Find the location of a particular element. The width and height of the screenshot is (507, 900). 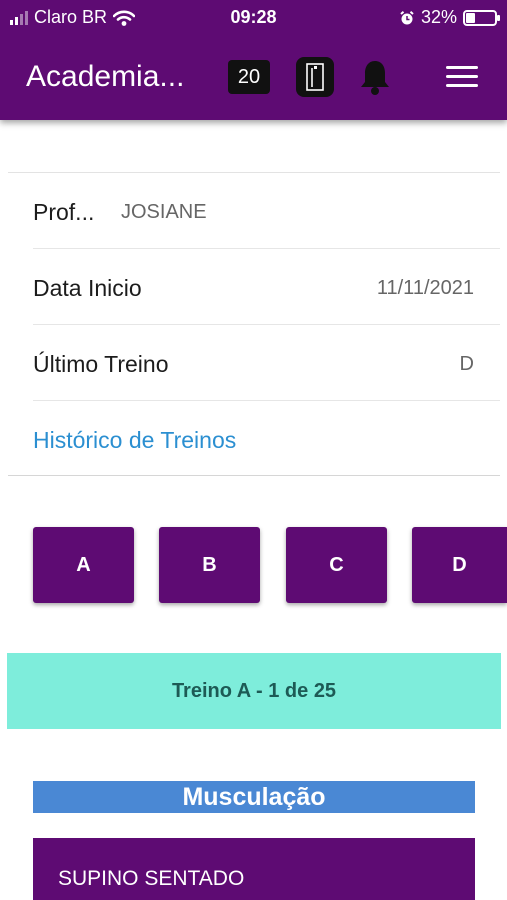

status-right: 32% is located at coordinates (449, 17).